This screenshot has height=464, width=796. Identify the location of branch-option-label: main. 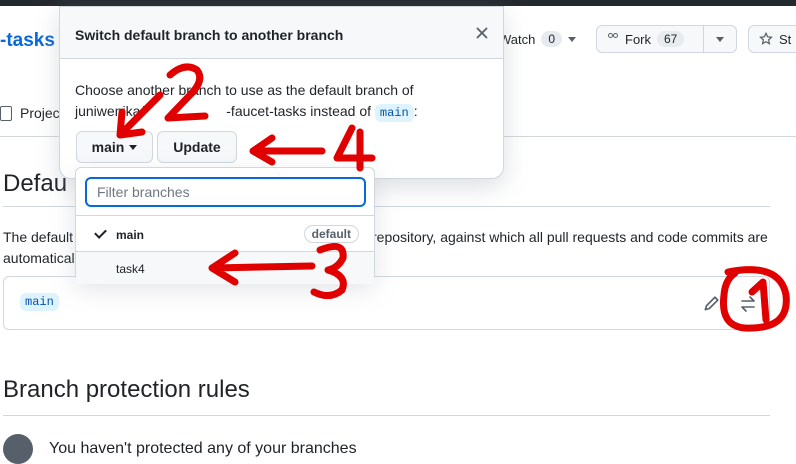
(130, 235).